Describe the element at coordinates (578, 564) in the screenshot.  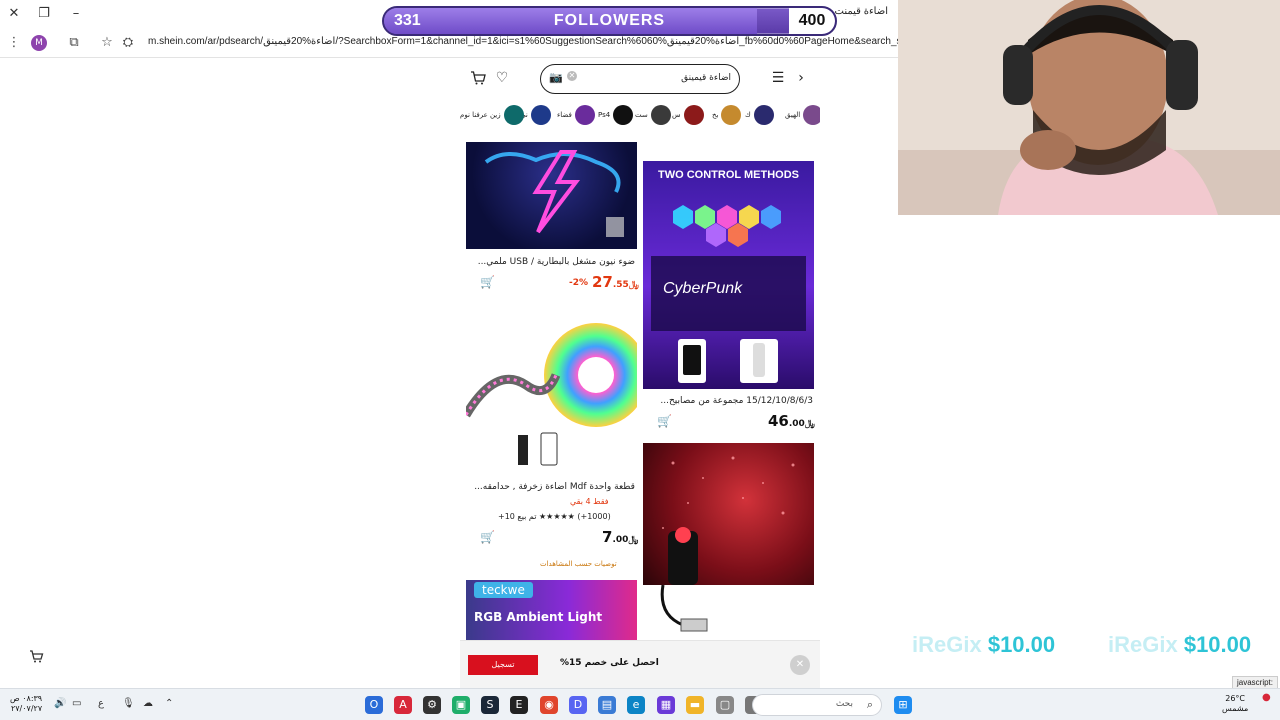
I see `recommend-note: توصيات حسب المشاهدات` at that location.